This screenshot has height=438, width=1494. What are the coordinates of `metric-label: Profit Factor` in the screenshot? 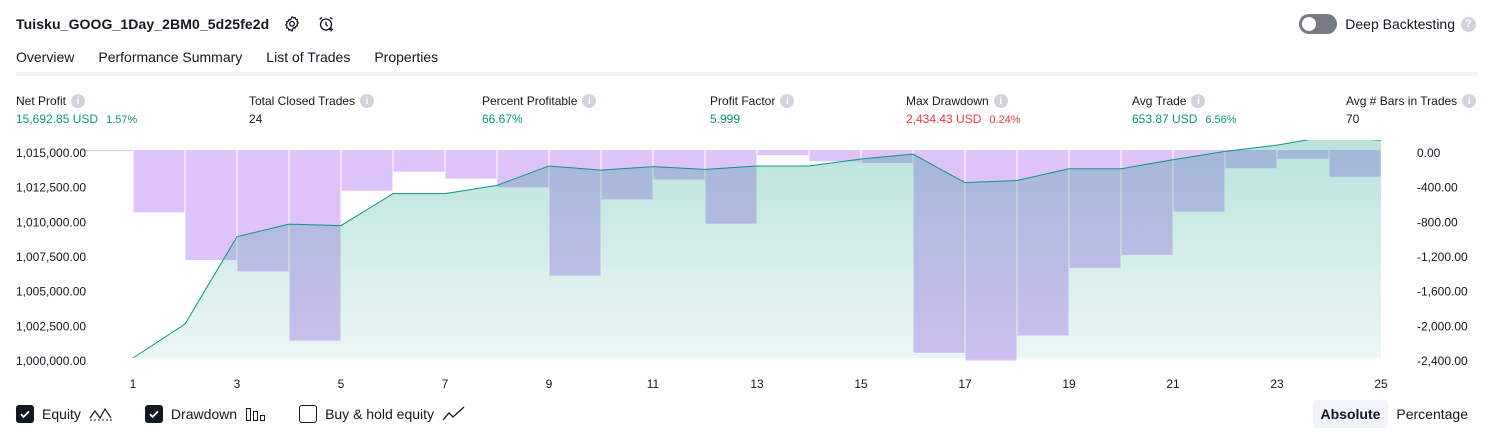 It's located at (743, 101).